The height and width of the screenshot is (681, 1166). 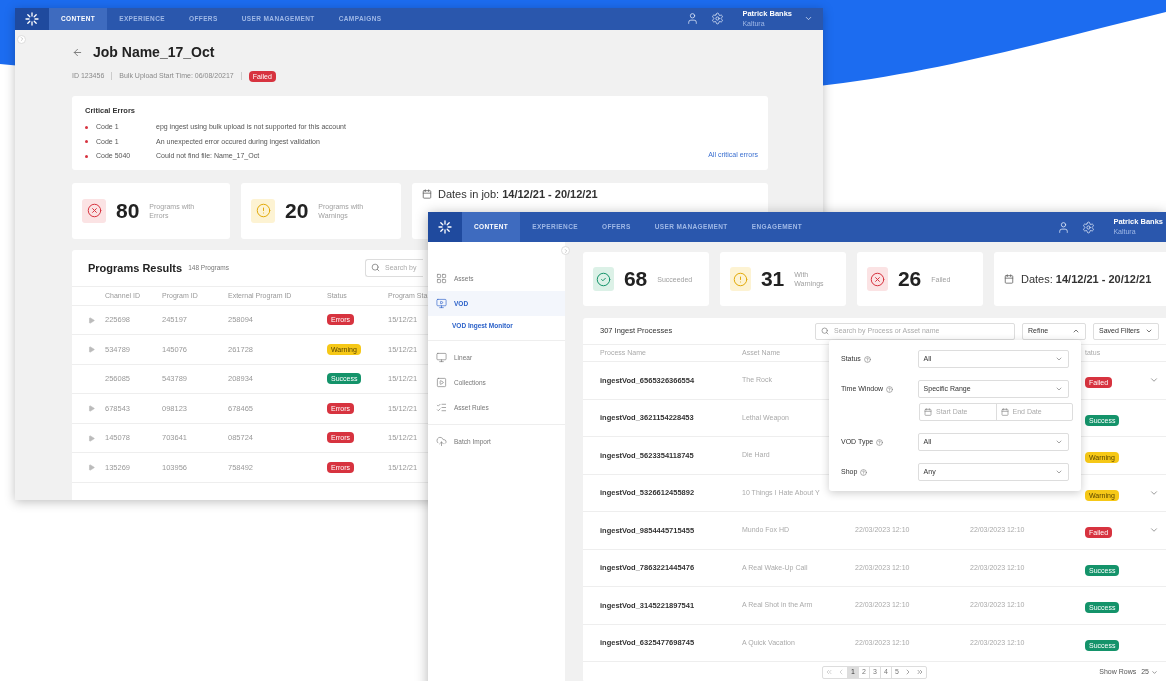 I want to click on monitor-play-icon, so click(x=441, y=303).